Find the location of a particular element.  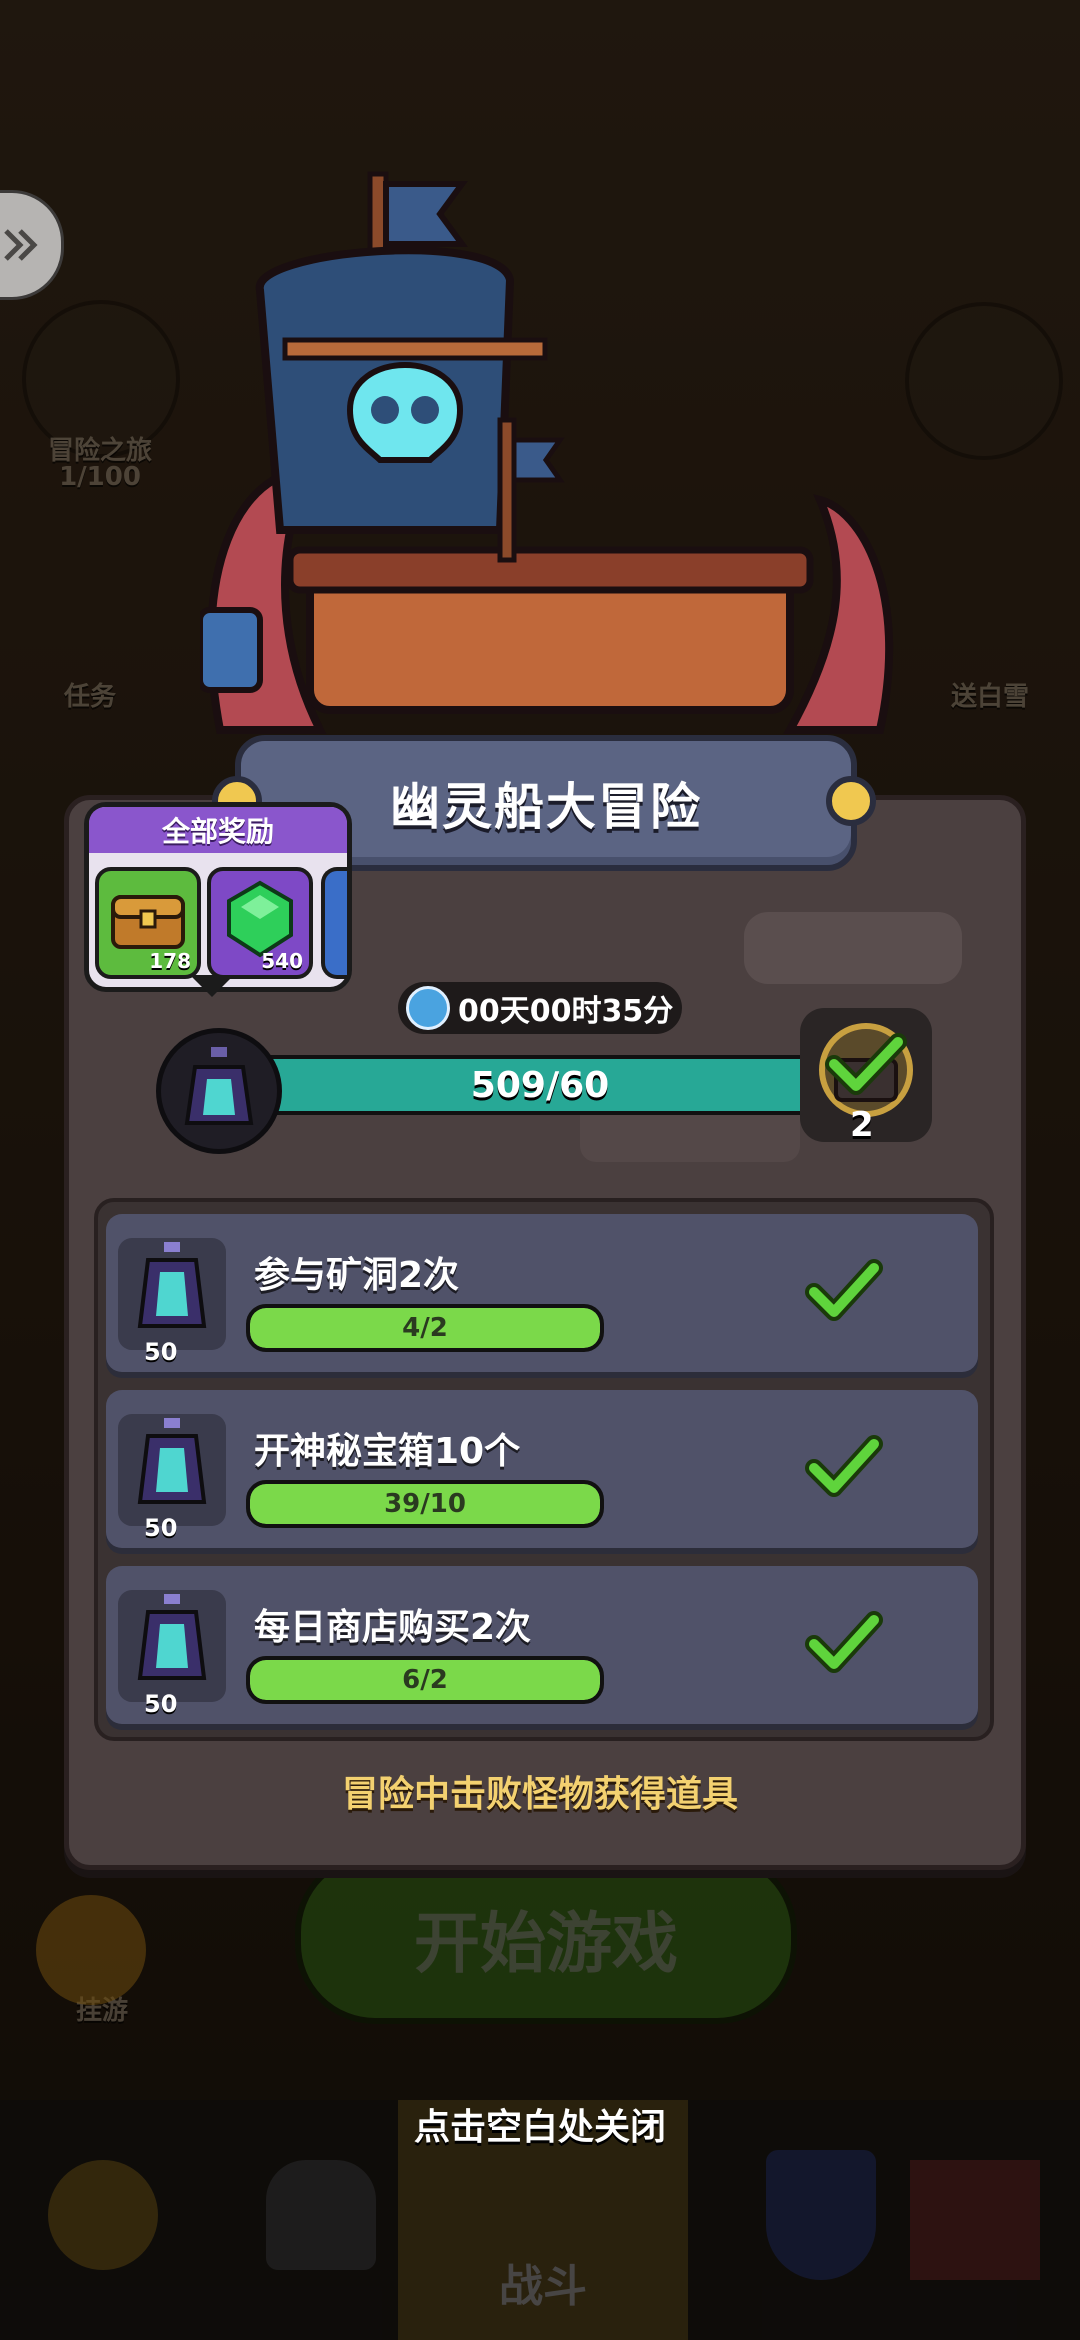

task-title: 每日商店购买2次 is located at coordinates (393, 1627).